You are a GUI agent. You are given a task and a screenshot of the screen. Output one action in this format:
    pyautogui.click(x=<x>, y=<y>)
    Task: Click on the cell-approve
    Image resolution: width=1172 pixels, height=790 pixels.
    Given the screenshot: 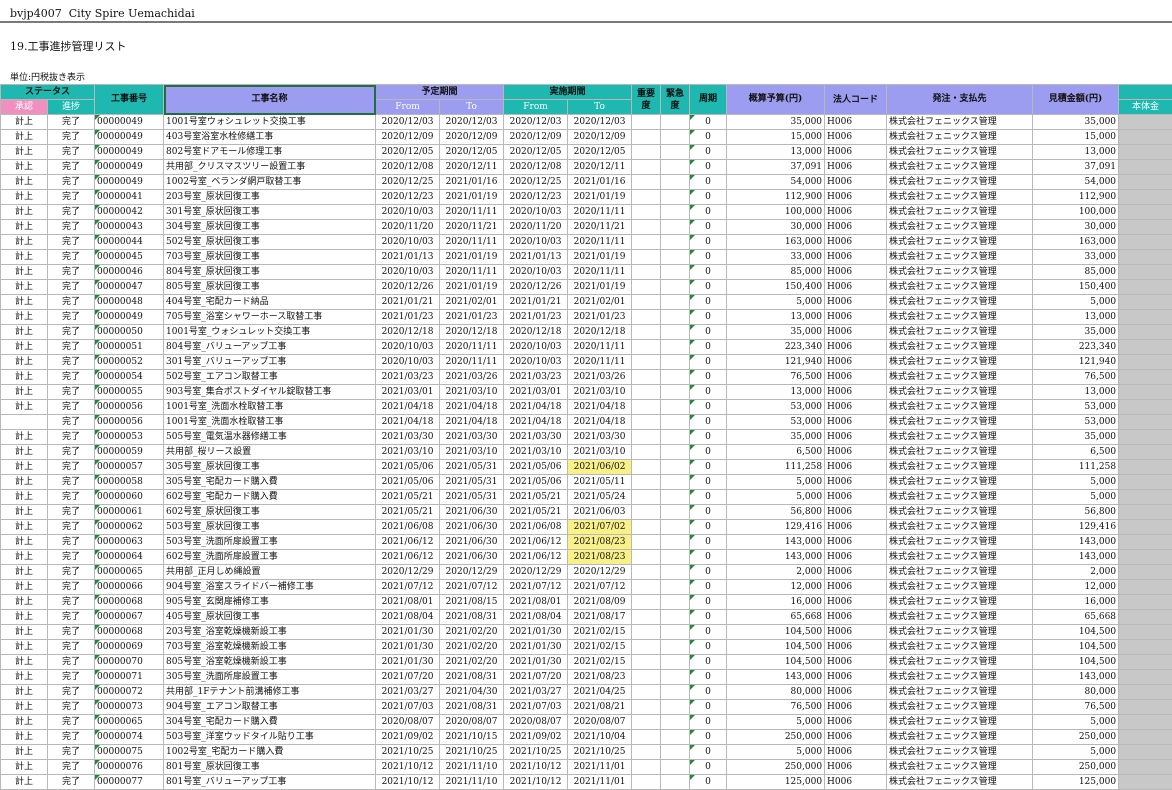 What is the action you would take?
    pyautogui.click(x=24, y=422)
    